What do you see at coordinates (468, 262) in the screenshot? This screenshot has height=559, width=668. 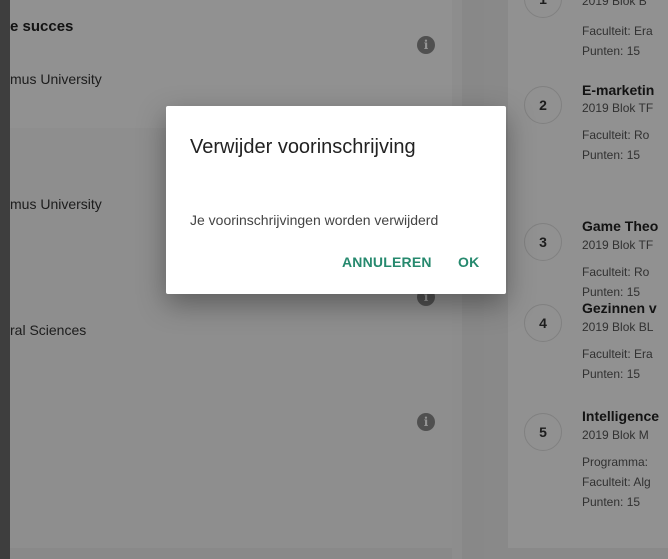 I see `ok-button: OK` at bounding box center [468, 262].